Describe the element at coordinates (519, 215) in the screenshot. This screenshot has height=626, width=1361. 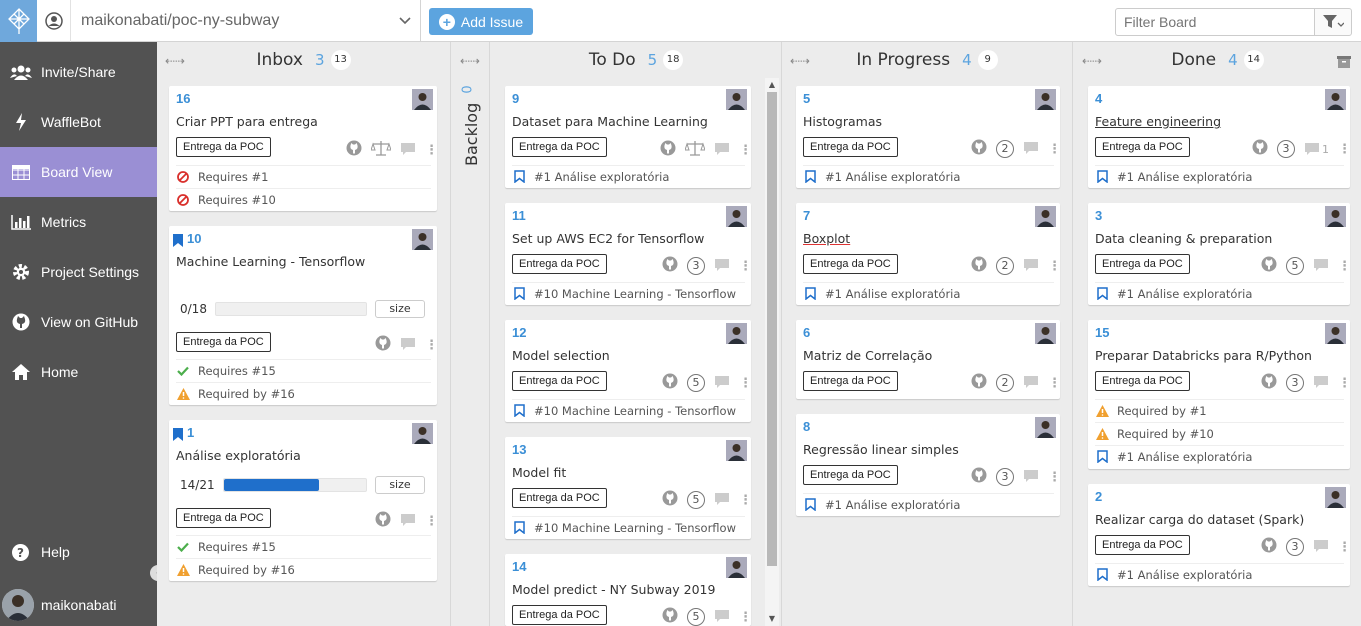
I see `issue-number: 11` at that location.